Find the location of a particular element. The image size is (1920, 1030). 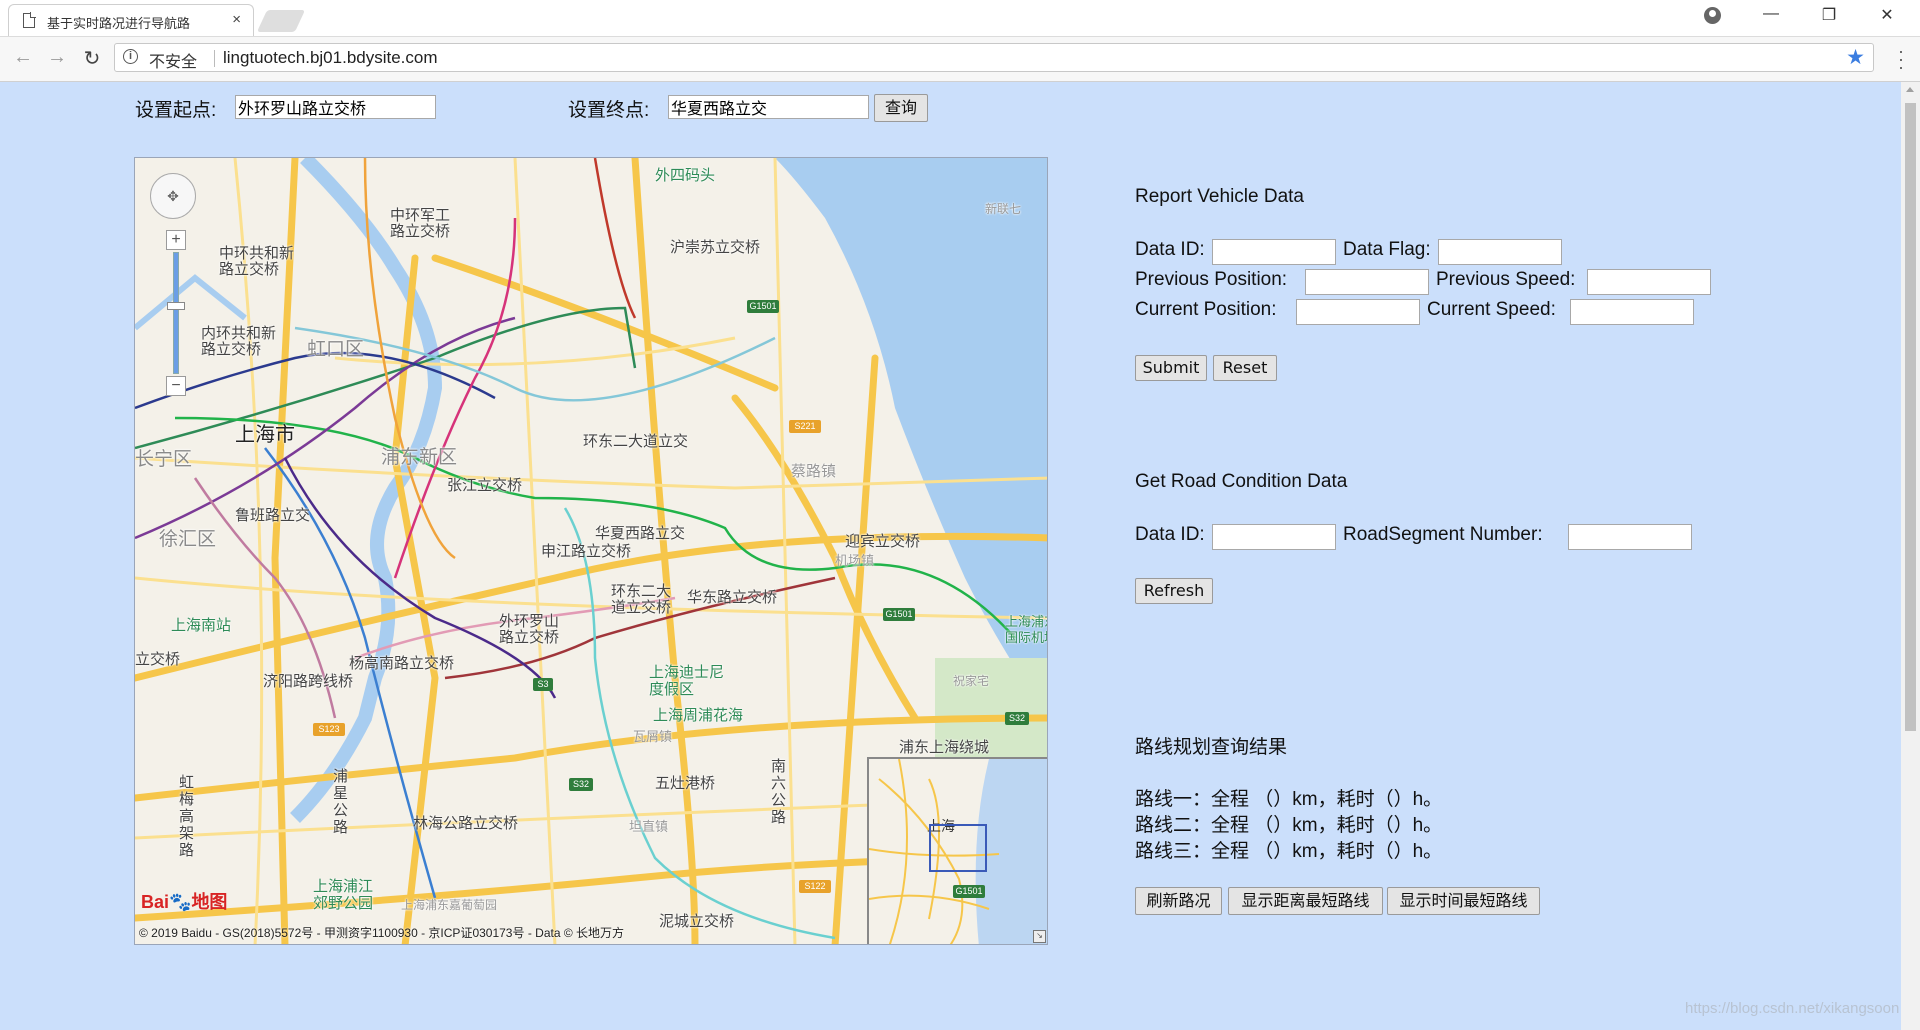

map-label-hongkou: 虹口区 is located at coordinates (336, 349).